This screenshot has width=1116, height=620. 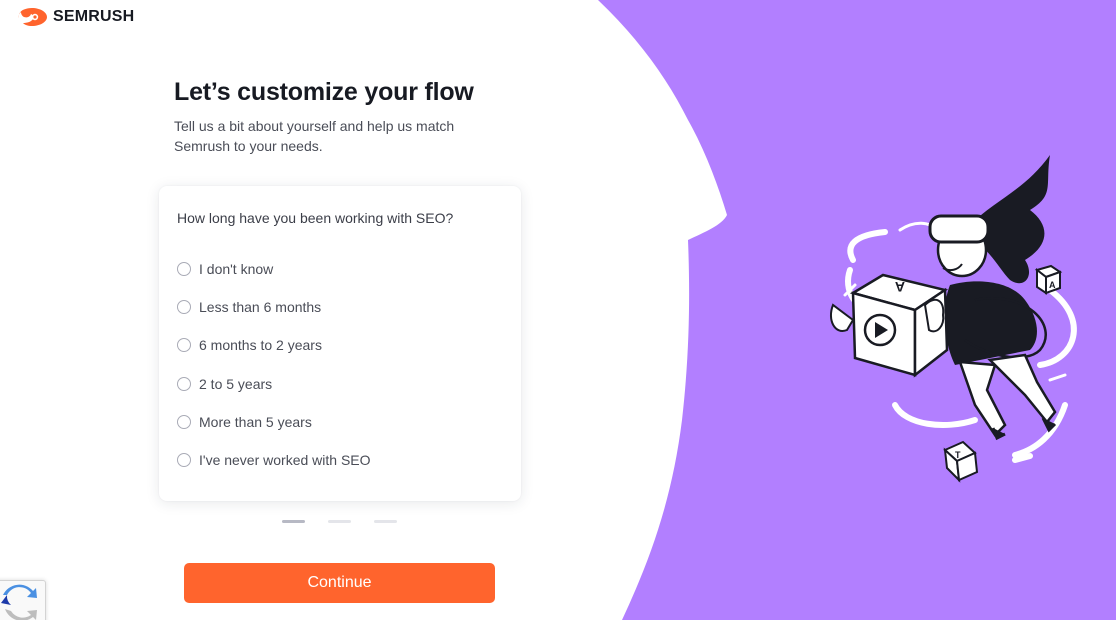 I want to click on option-i-dont-know: I don't know, so click(x=274, y=269).